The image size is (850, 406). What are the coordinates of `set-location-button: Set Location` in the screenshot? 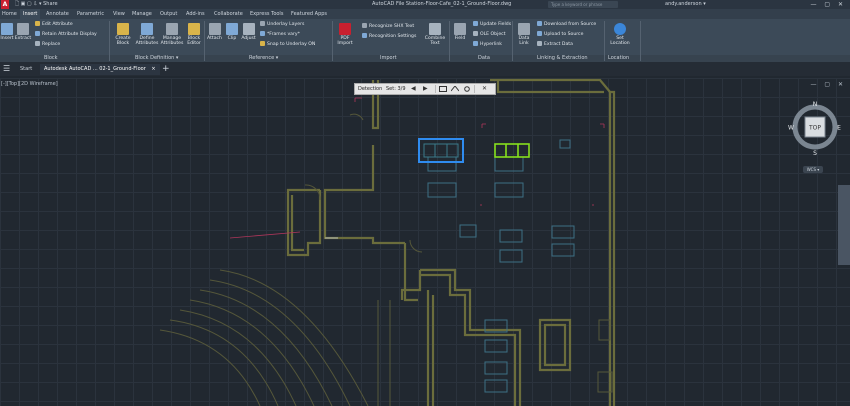 It's located at (620, 34).